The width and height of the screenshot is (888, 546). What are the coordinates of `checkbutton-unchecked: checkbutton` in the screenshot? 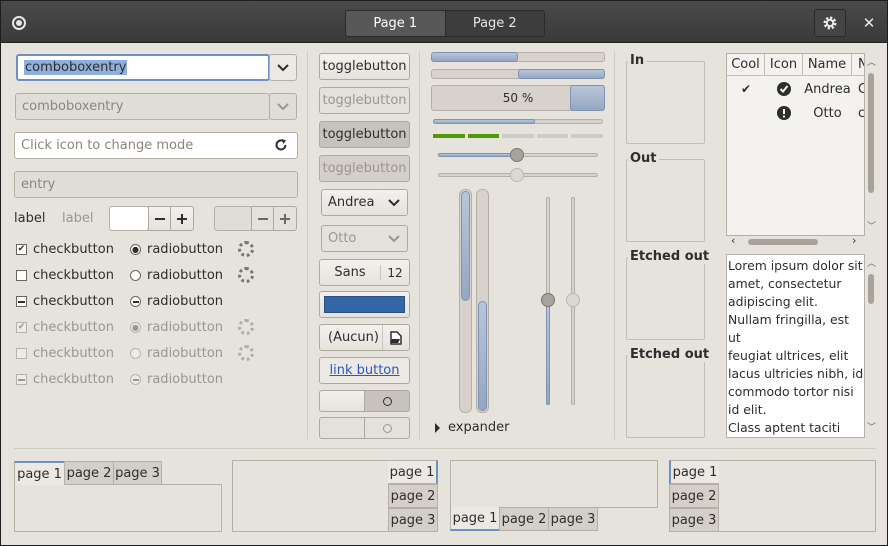 It's located at (65, 275).